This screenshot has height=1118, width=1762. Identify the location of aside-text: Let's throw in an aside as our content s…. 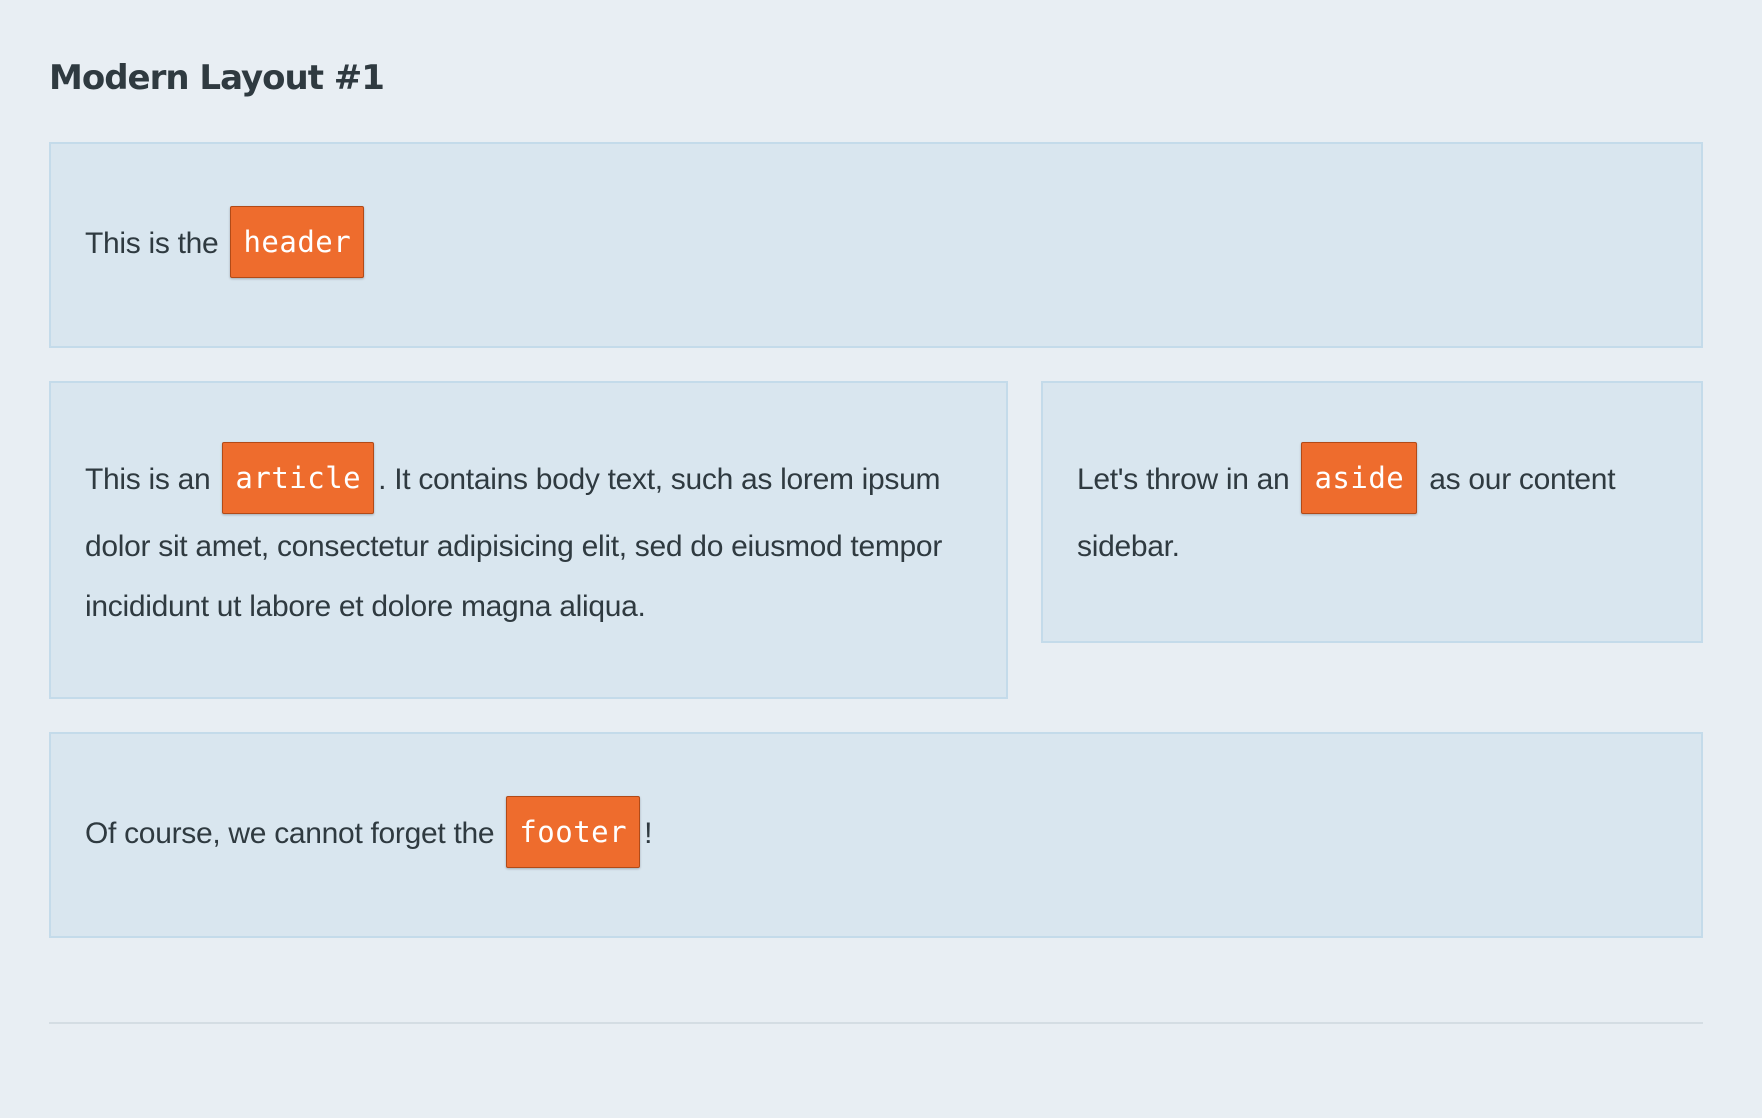
(1372, 509).